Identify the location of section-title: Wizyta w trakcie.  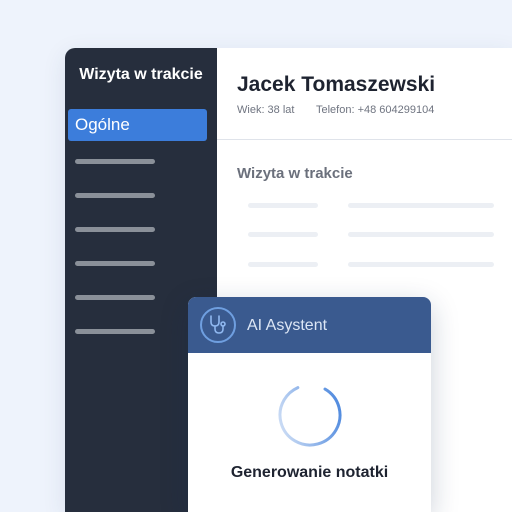
(295, 173).